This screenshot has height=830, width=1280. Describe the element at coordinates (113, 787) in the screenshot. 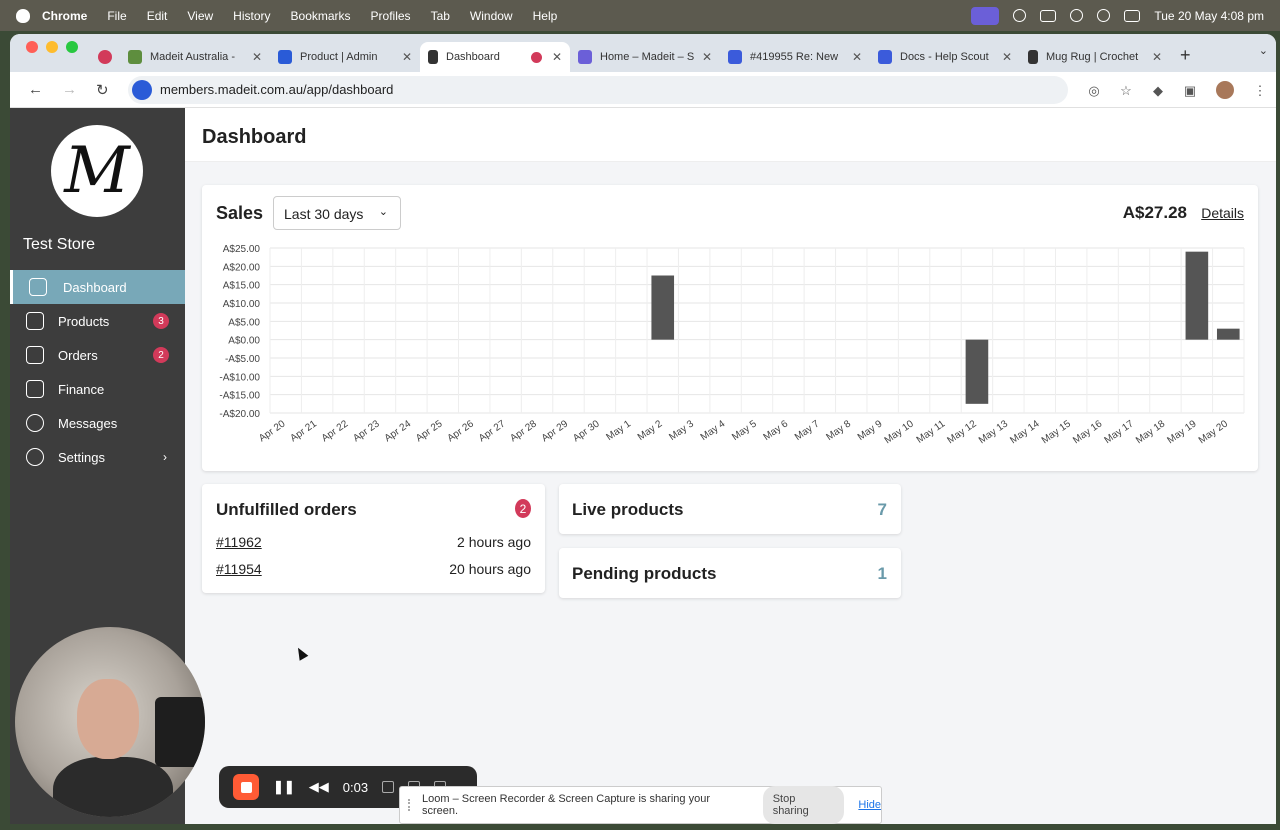

I see `webcam-person-body` at that location.